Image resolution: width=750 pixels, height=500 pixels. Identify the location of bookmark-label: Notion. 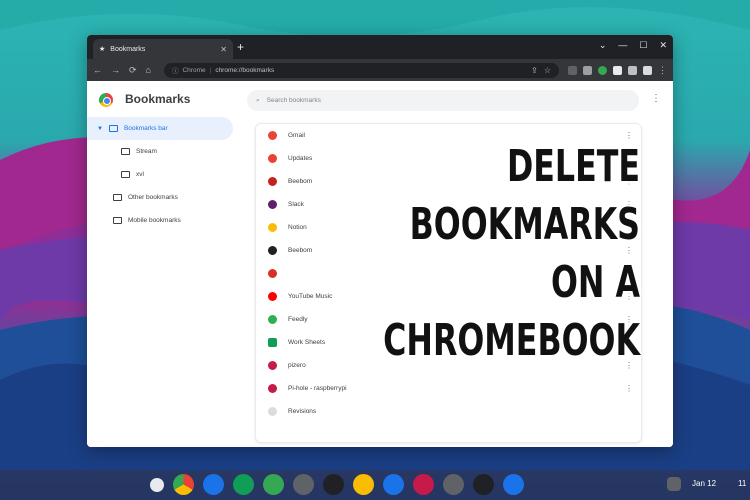
(297, 227).